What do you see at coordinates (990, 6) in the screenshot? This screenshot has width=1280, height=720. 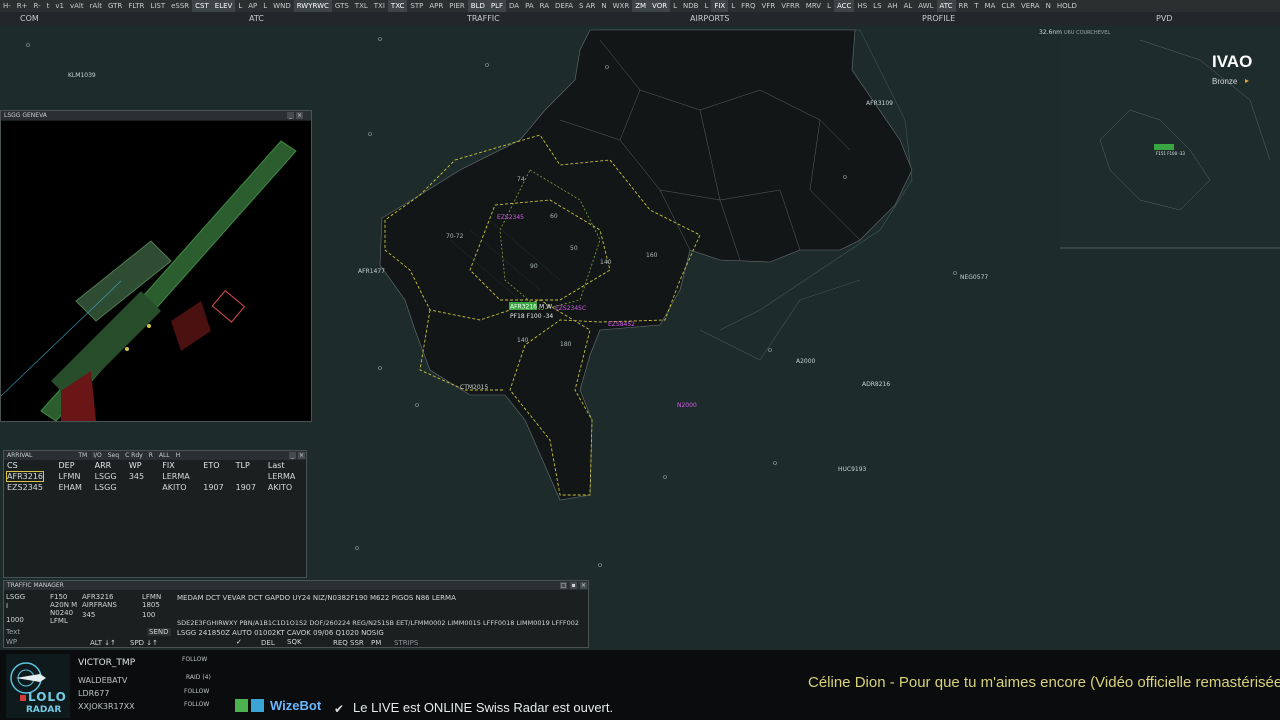 I see `toolbar-button: MA` at bounding box center [990, 6].